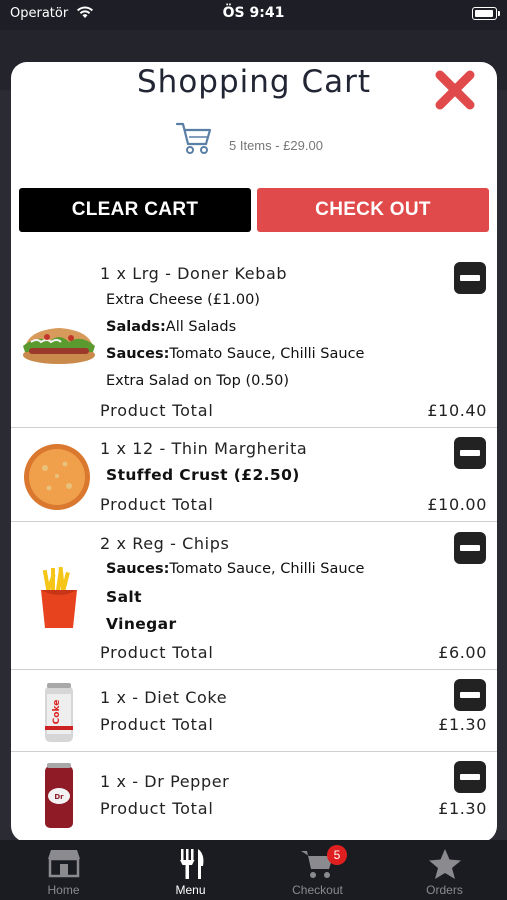 The width and height of the screenshot is (507, 900). What do you see at coordinates (183, 300) in the screenshot?
I see `item-option: Extra Cheese (£1.00)` at bounding box center [183, 300].